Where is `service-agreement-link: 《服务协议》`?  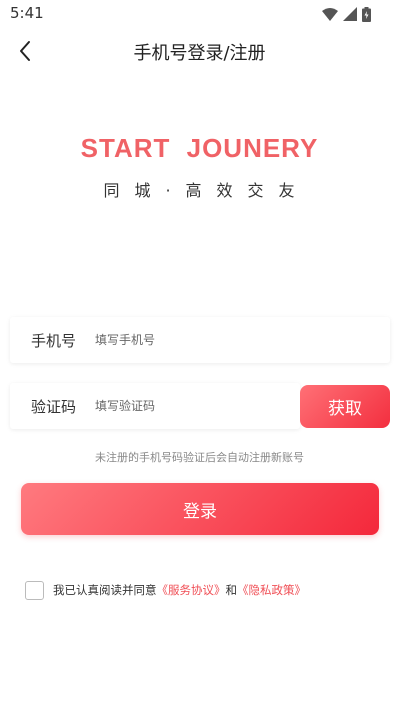 service-agreement-link: 《服务协议》 is located at coordinates (191, 590).